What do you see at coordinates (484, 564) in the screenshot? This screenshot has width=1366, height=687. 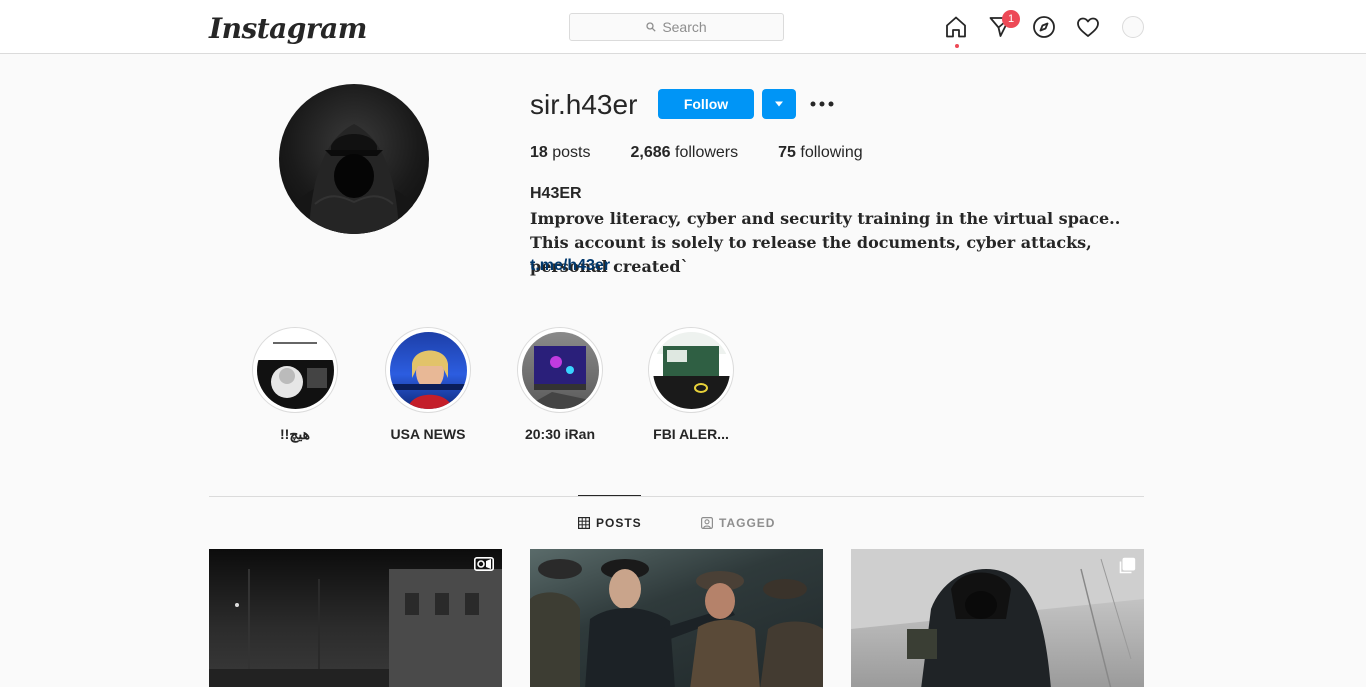 I see `video-icon` at bounding box center [484, 564].